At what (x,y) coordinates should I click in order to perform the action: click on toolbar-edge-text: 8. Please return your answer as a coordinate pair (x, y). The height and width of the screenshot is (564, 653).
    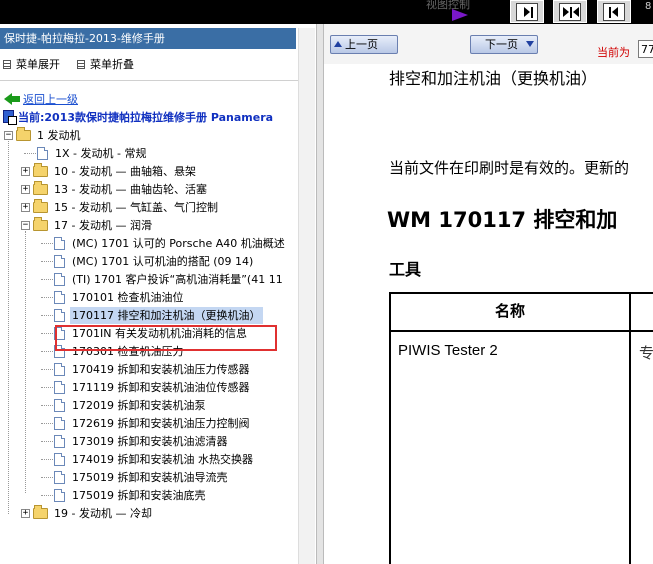
    Looking at the image, I should click on (648, 6).